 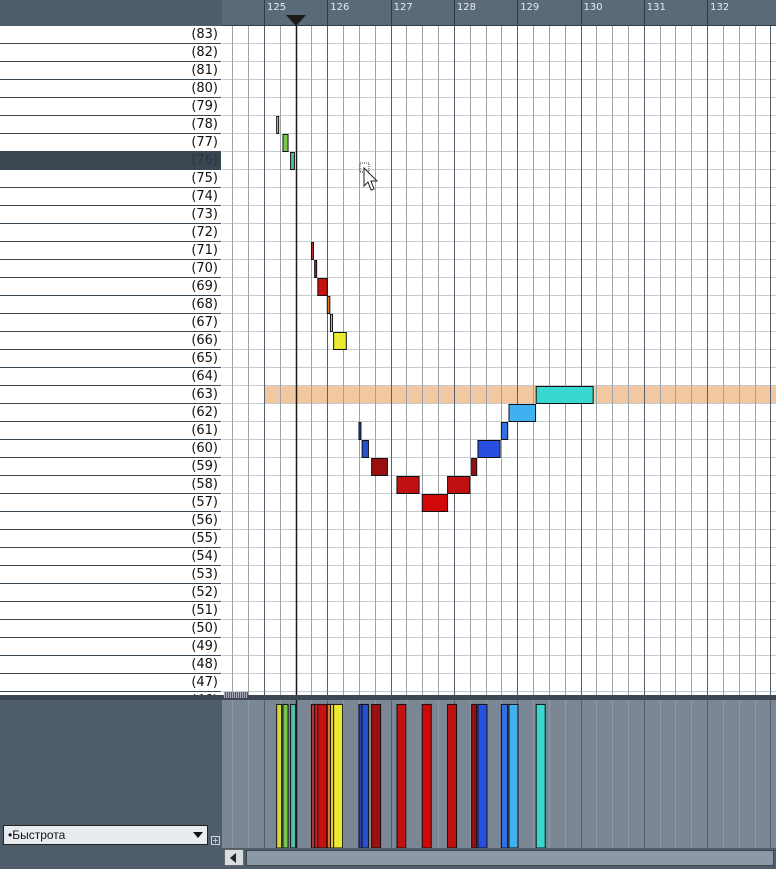 What do you see at coordinates (110, 125) in the screenshot?
I see `piano-key: (78)` at bounding box center [110, 125].